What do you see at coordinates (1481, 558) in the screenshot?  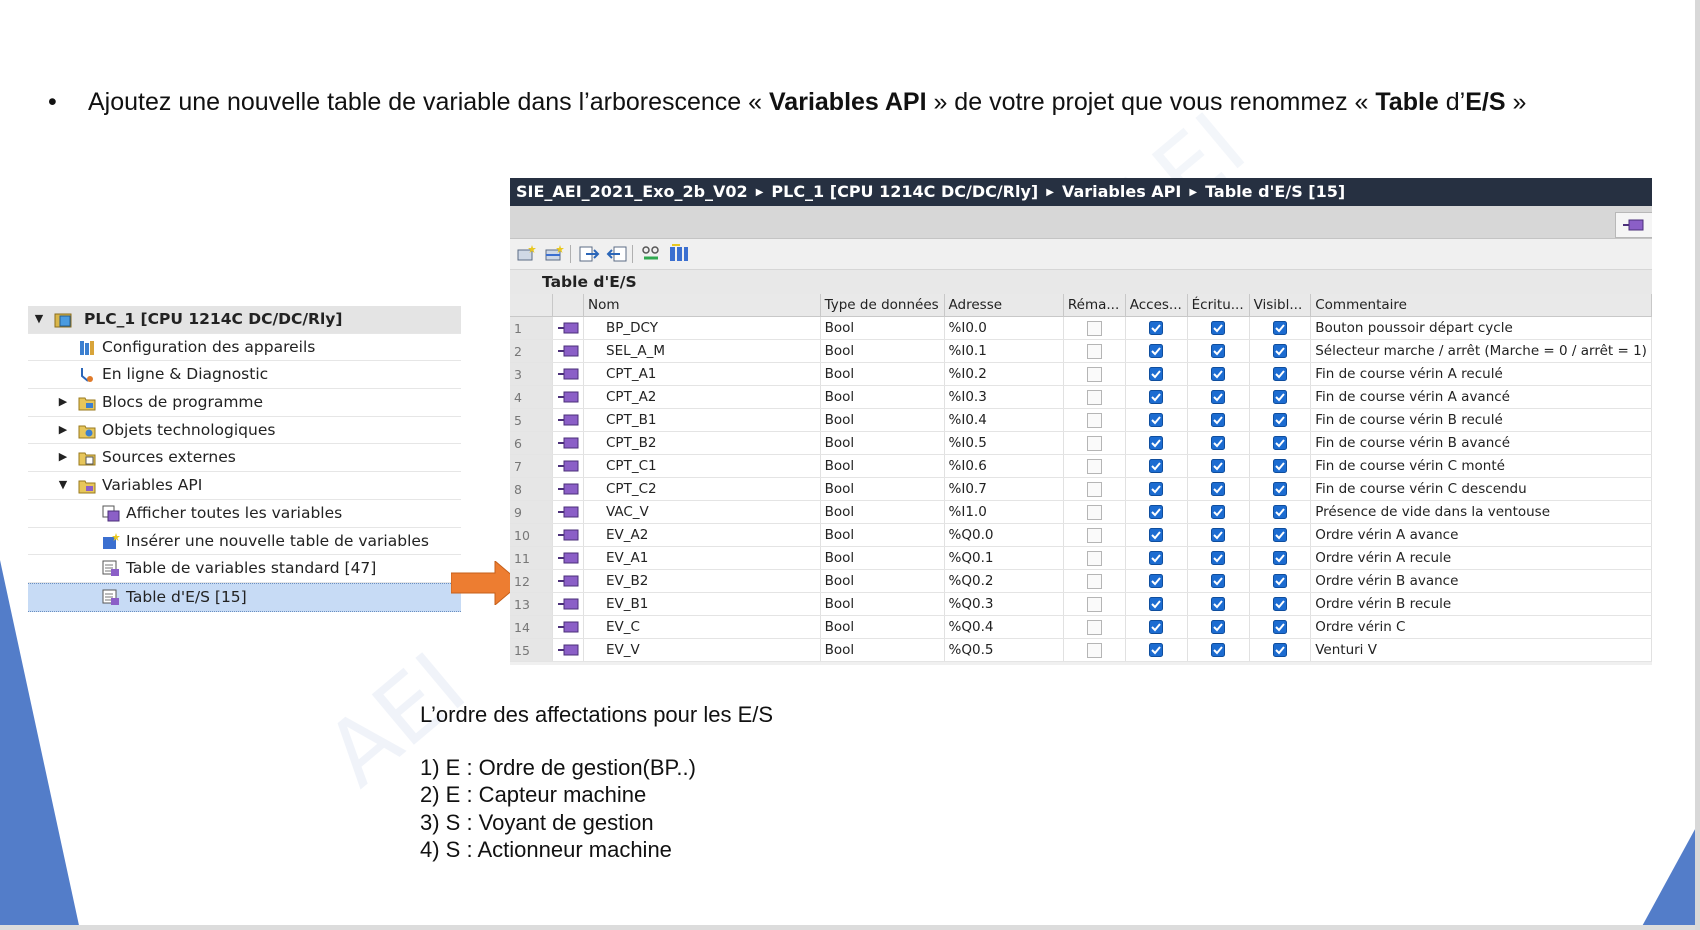 I see `tag-comment: Ordre vérin A recule` at bounding box center [1481, 558].